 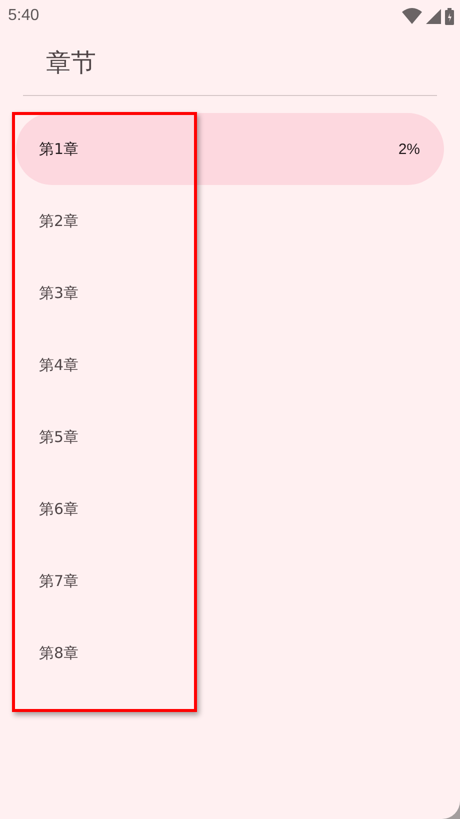 What do you see at coordinates (230, 365) in the screenshot?
I see `chapter-item: 第4章` at bounding box center [230, 365].